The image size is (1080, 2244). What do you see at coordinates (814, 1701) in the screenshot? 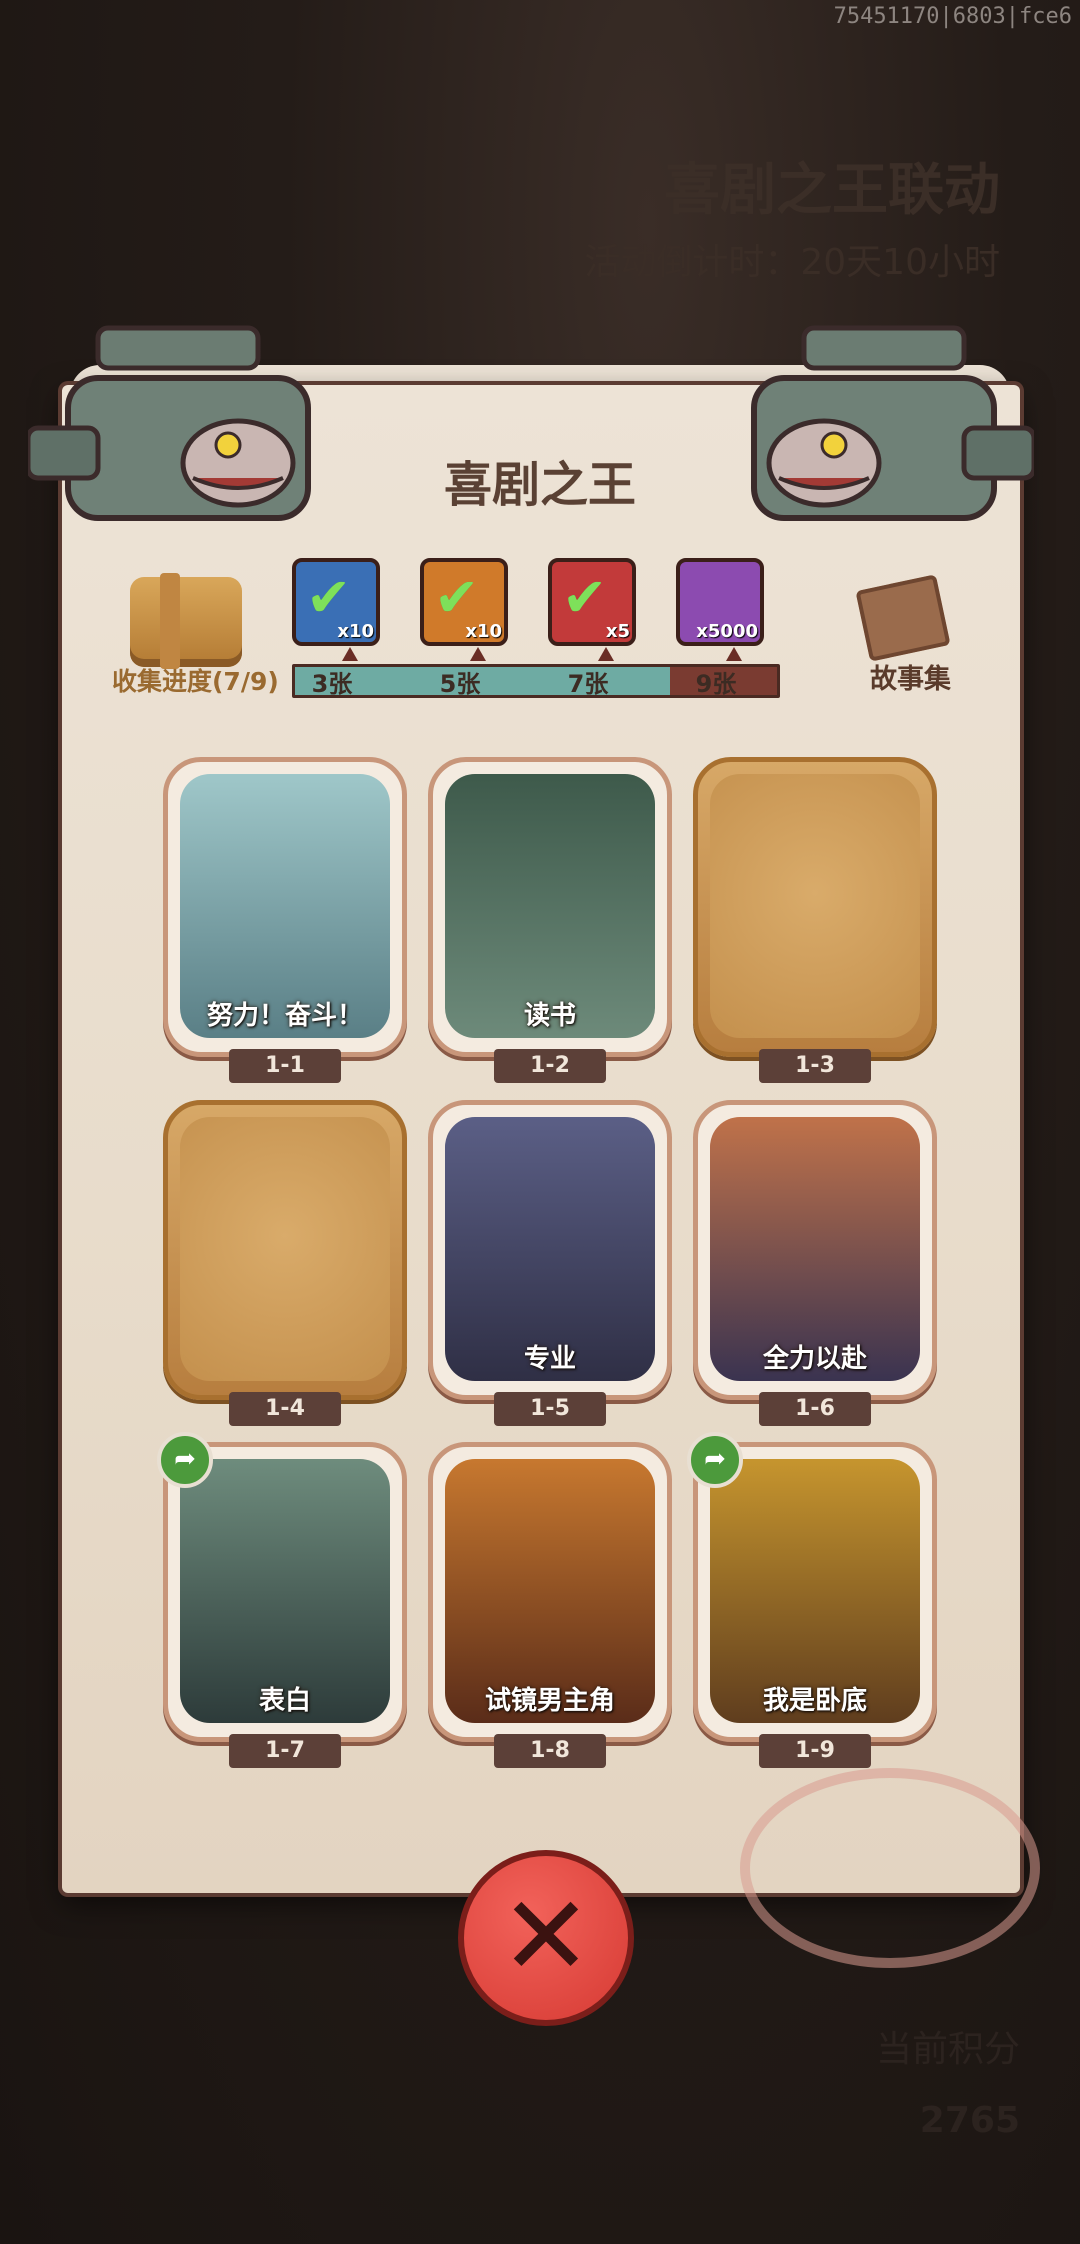
I see `card-title: 我是卧底` at bounding box center [814, 1701].